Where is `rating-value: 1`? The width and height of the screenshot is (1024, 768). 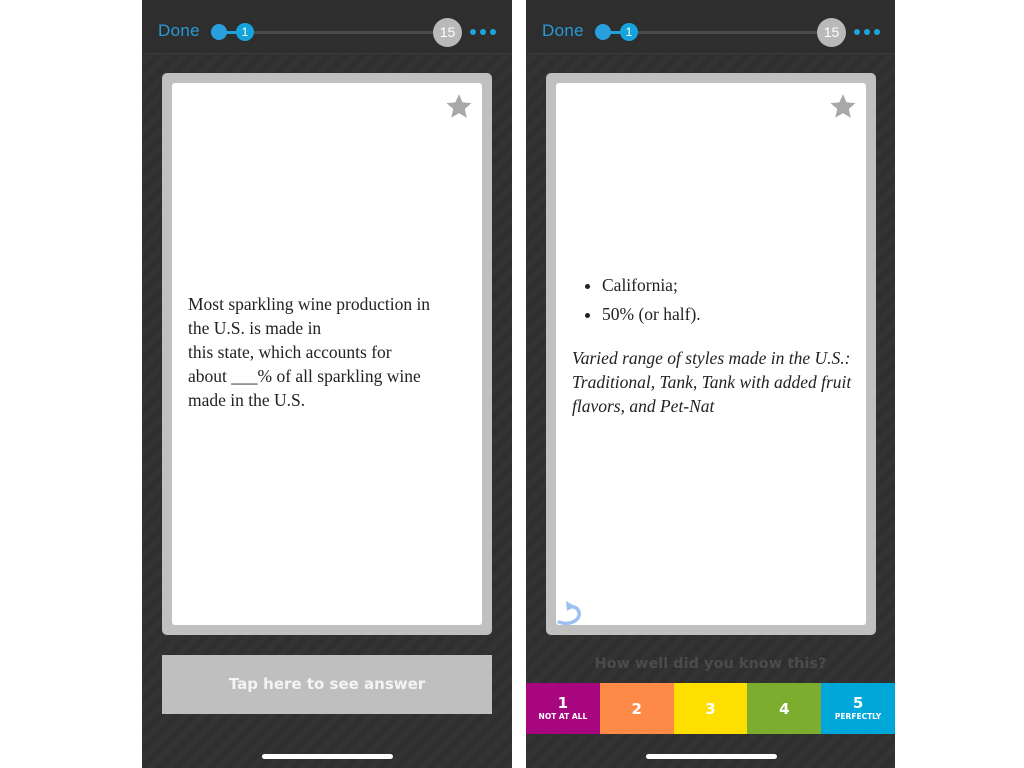 rating-value: 1 is located at coordinates (563, 703).